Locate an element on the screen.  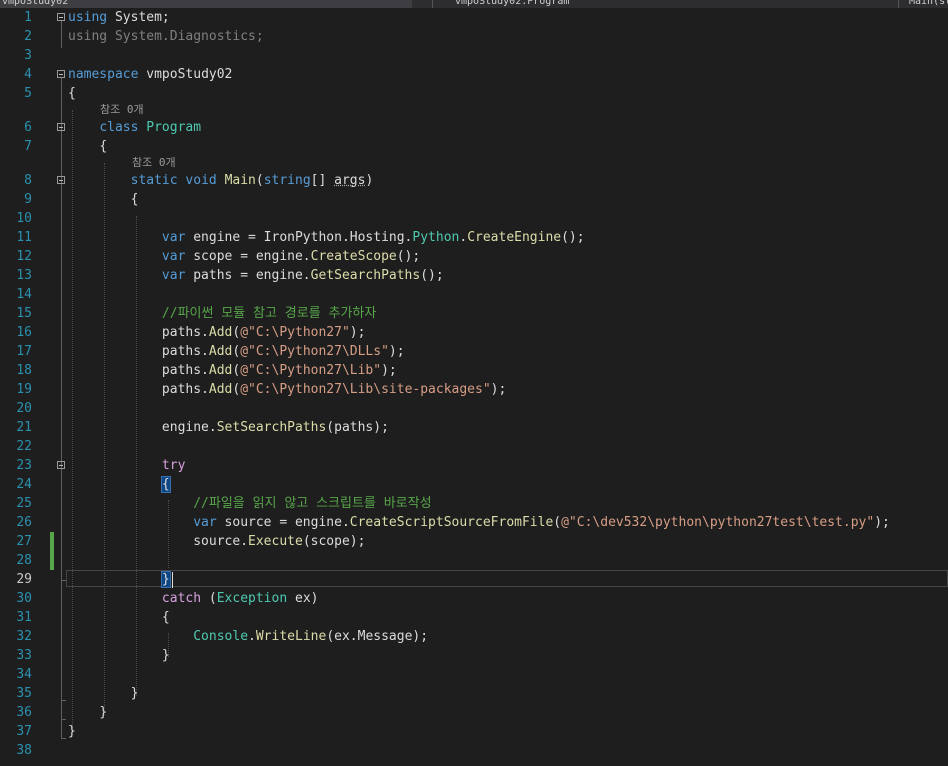
line-number: 33 is located at coordinates (24, 655).